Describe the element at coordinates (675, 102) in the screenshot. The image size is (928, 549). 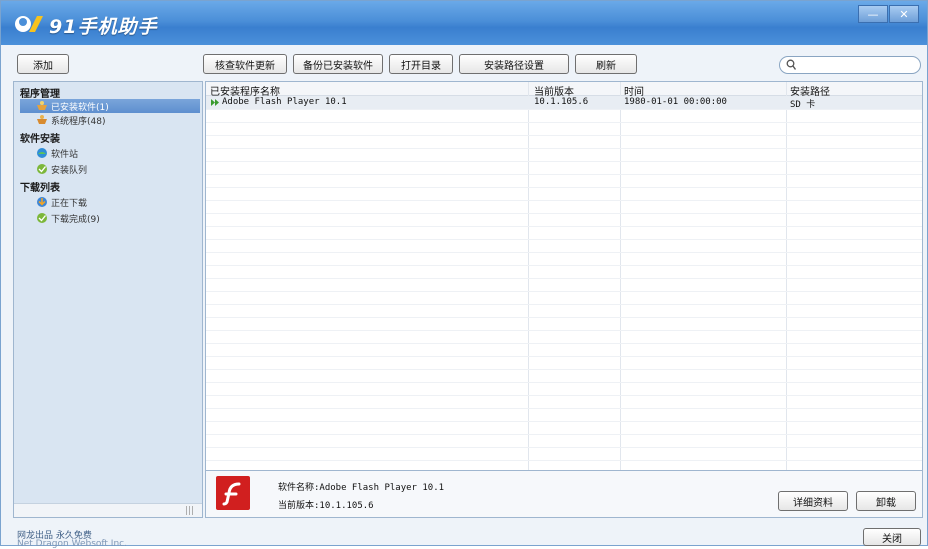
I see `cell-time: 1980-01-01 00:00:00` at that location.